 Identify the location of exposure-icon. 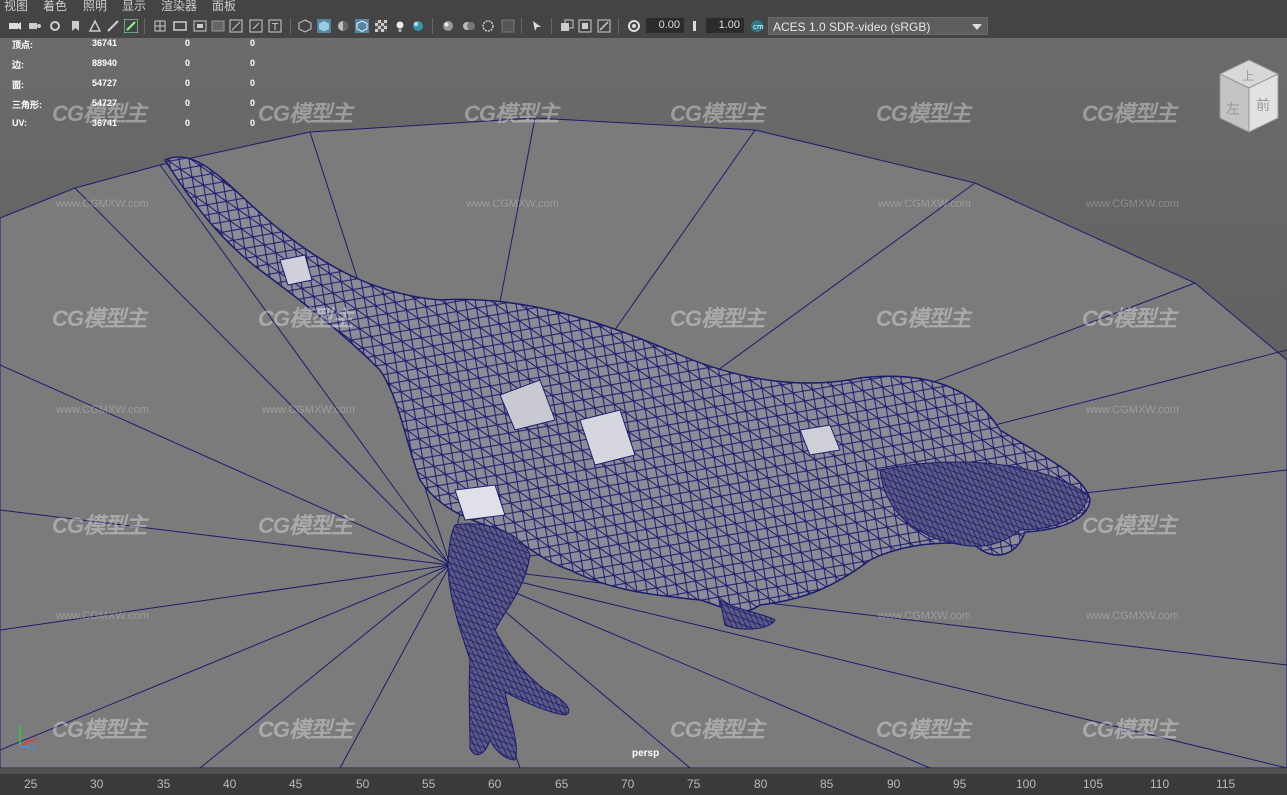
(634, 26).